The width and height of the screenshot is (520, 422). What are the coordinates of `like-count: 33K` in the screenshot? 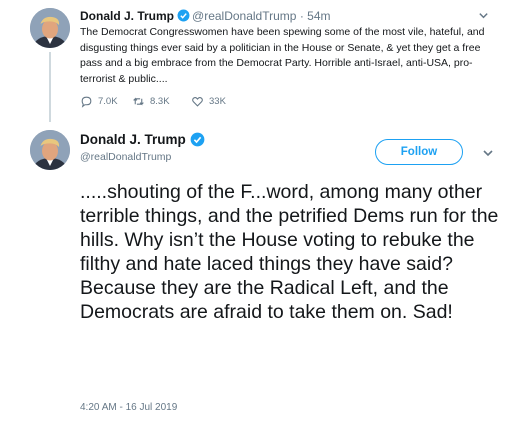 It's located at (217, 101).